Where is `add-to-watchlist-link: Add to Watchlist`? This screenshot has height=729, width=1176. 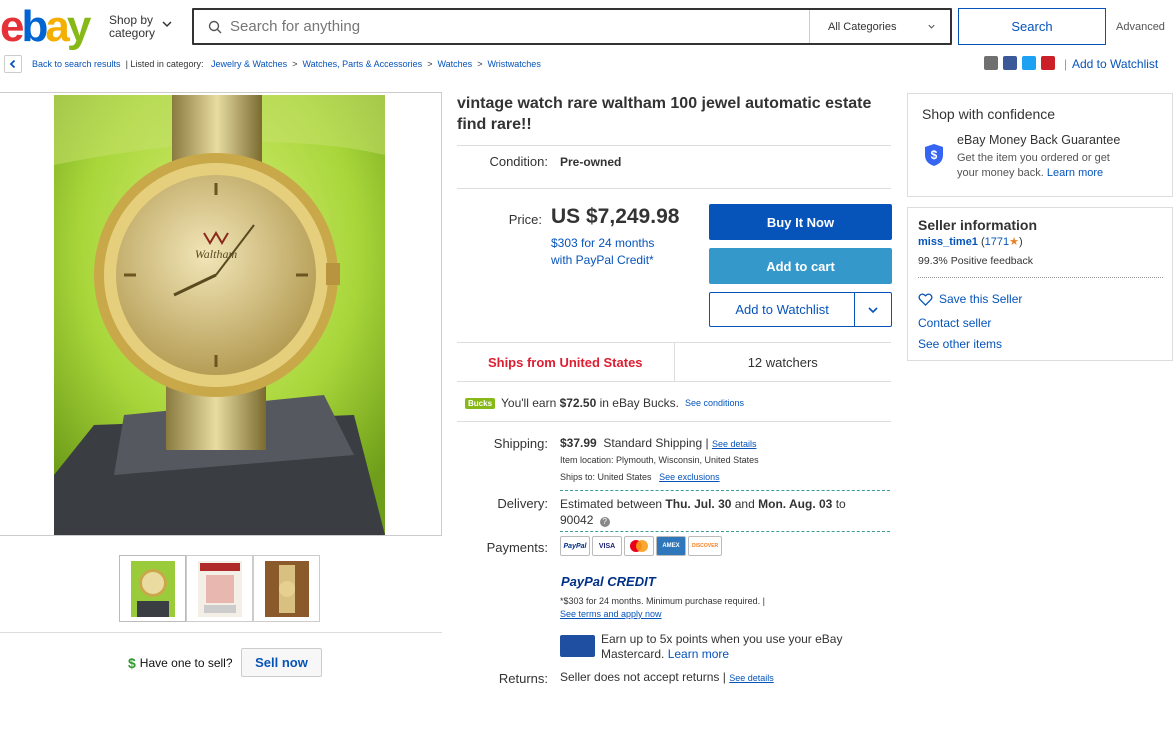 add-to-watchlist-link: Add to Watchlist is located at coordinates (1115, 64).